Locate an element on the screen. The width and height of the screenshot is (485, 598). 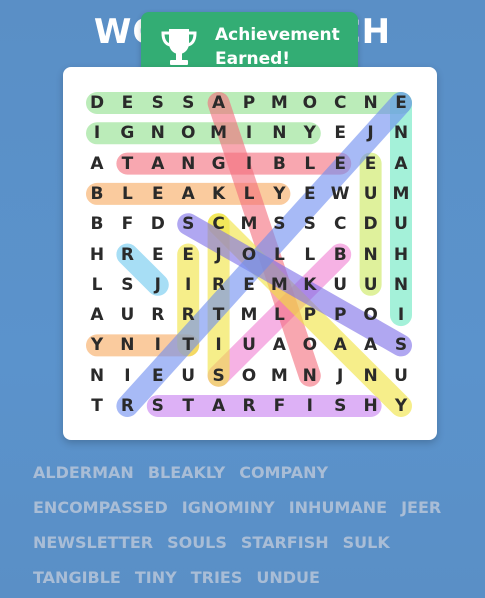
grid-cell: W is located at coordinates (340, 194).